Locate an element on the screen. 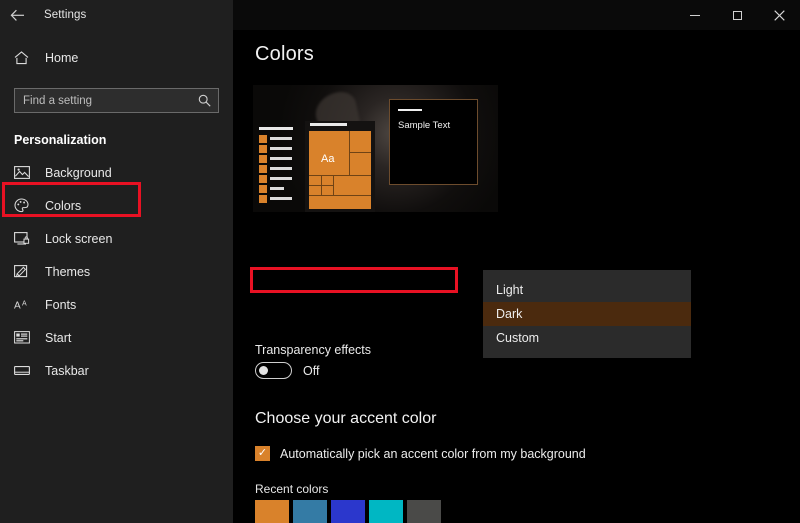 The width and height of the screenshot is (800, 523). sidebar-item-home: Home is located at coordinates (116, 58).